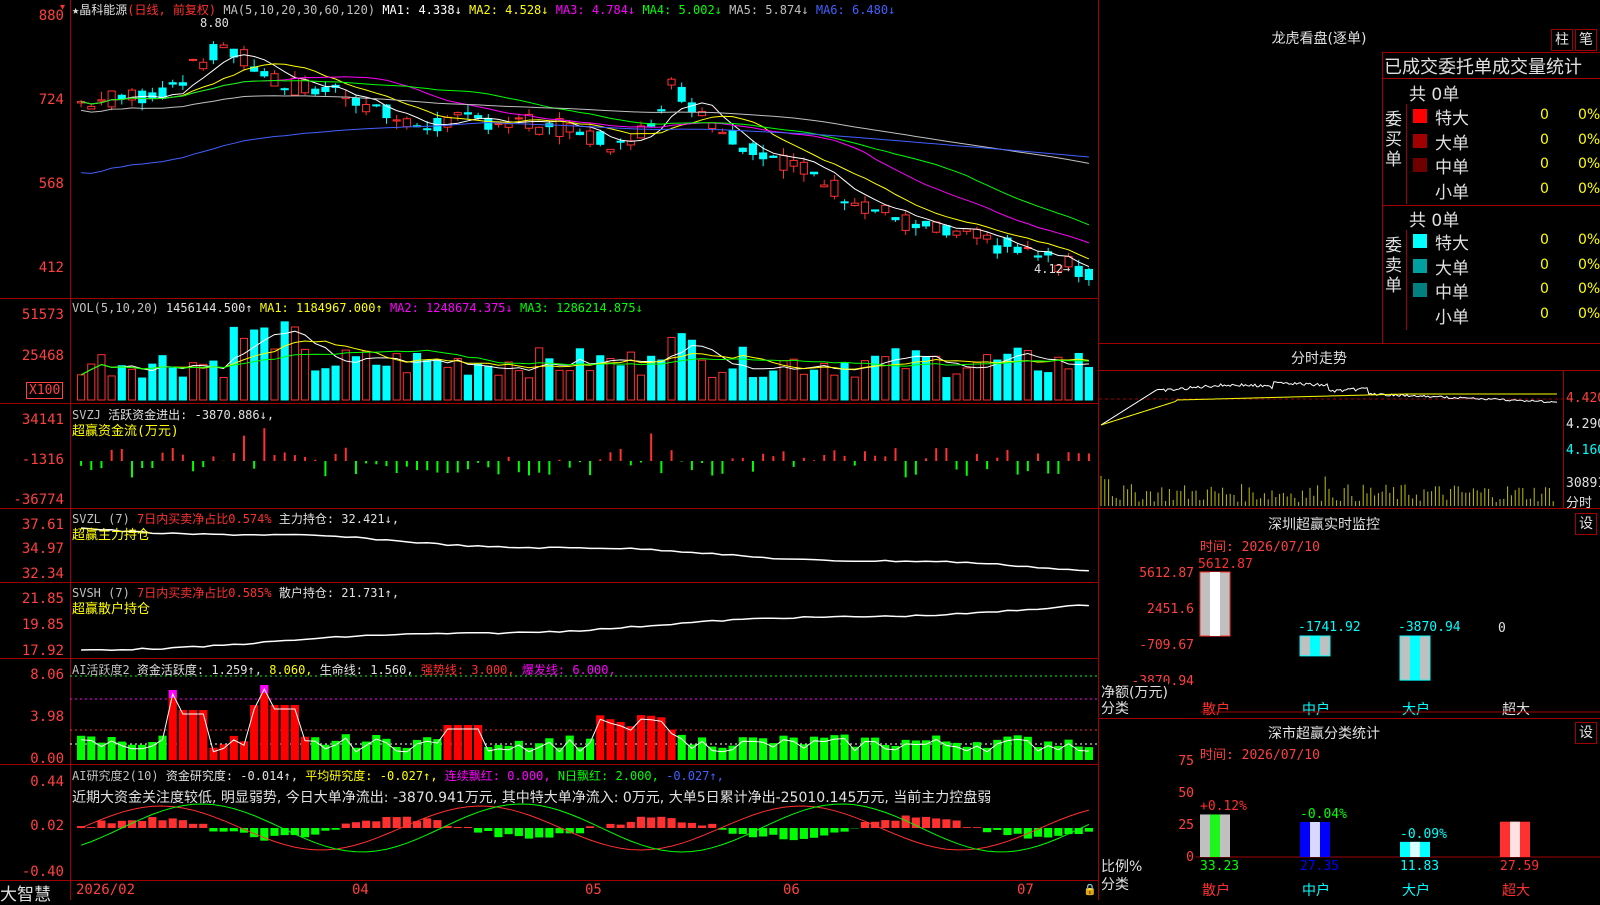 This screenshot has height=905, width=1600. What do you see at coordinates (1394, 140) in the screenshot?
I see `buy-label: 委买单` at bounding box center [1394, 140].